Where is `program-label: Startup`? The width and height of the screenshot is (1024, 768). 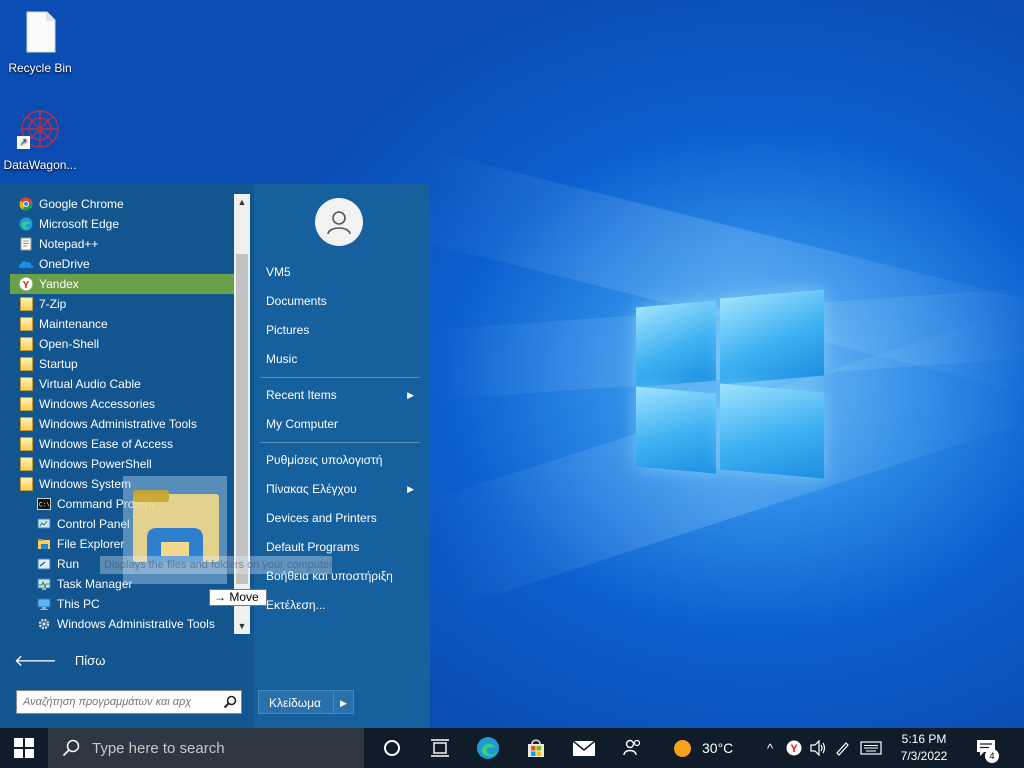
program-label: Startup is located at coordinates (58, 364).